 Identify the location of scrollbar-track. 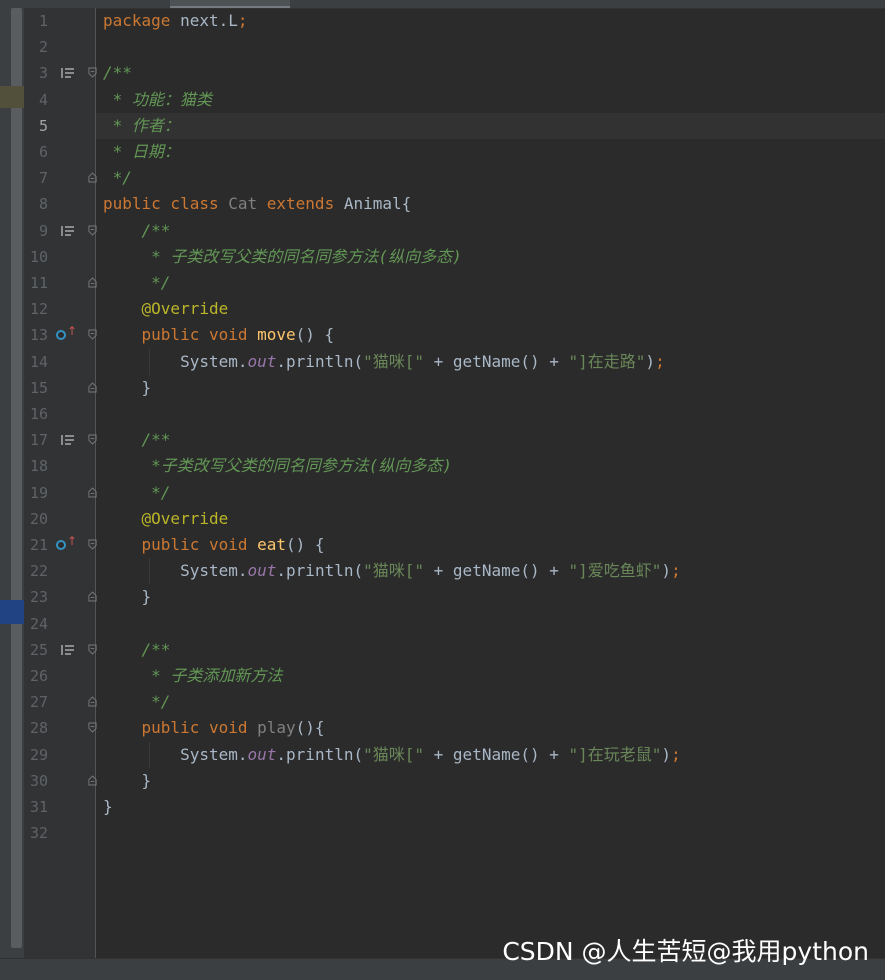
(16, 478).